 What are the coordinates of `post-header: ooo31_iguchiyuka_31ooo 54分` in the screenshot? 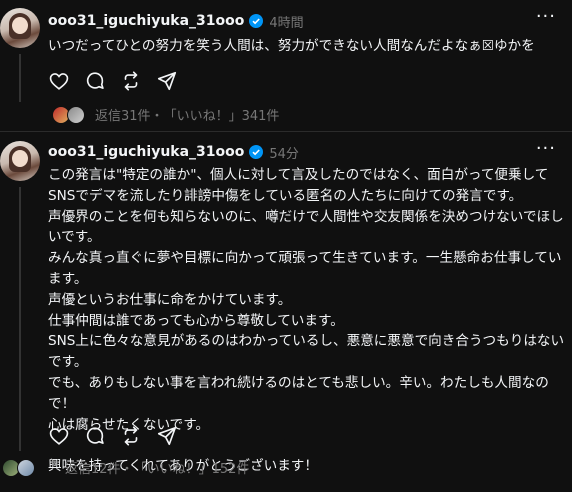 It's located at (173, 152).